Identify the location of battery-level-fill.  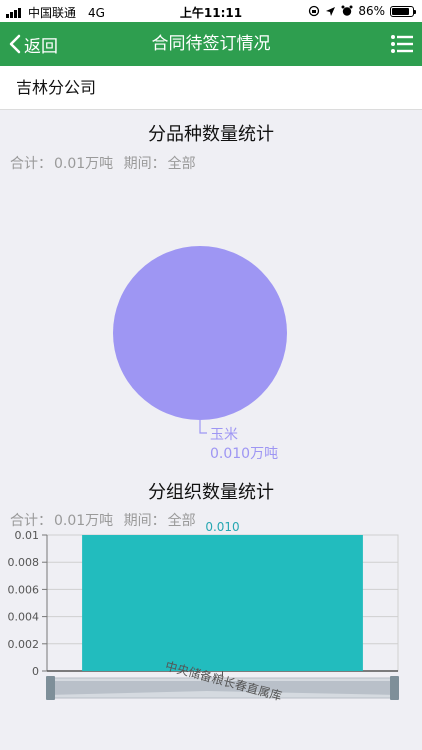
(401, 11).